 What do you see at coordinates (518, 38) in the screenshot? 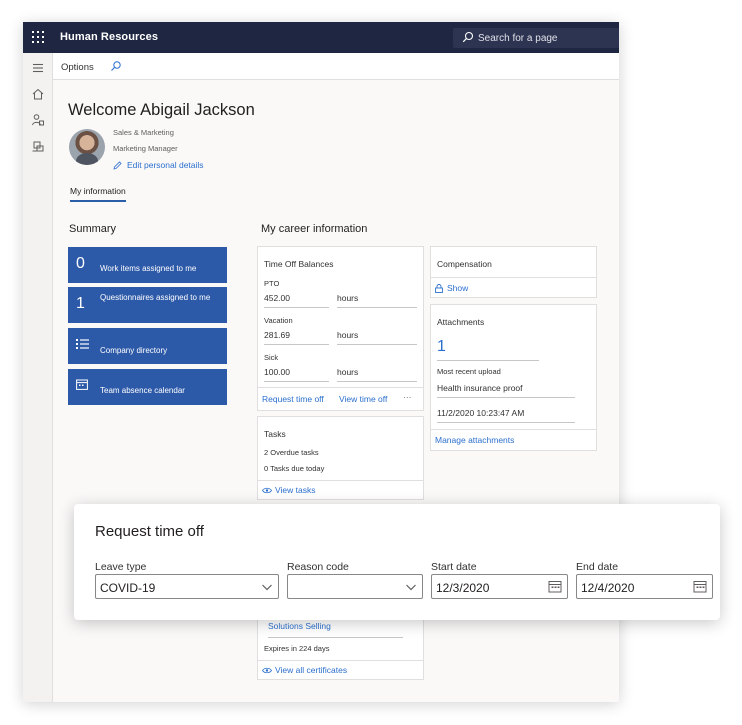
I see `search-placeholder: Search for a page` at bounding box center [518, 38].